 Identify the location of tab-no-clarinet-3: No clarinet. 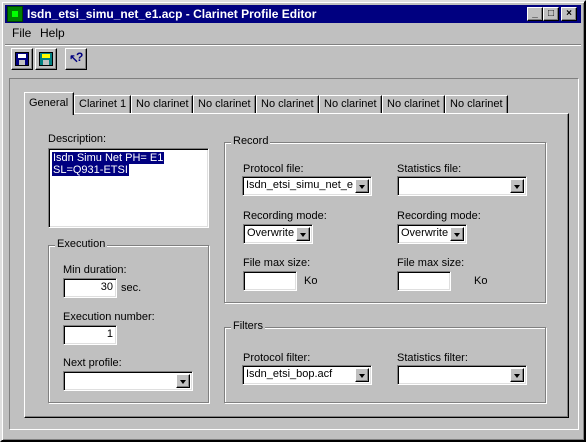
(287, 104).